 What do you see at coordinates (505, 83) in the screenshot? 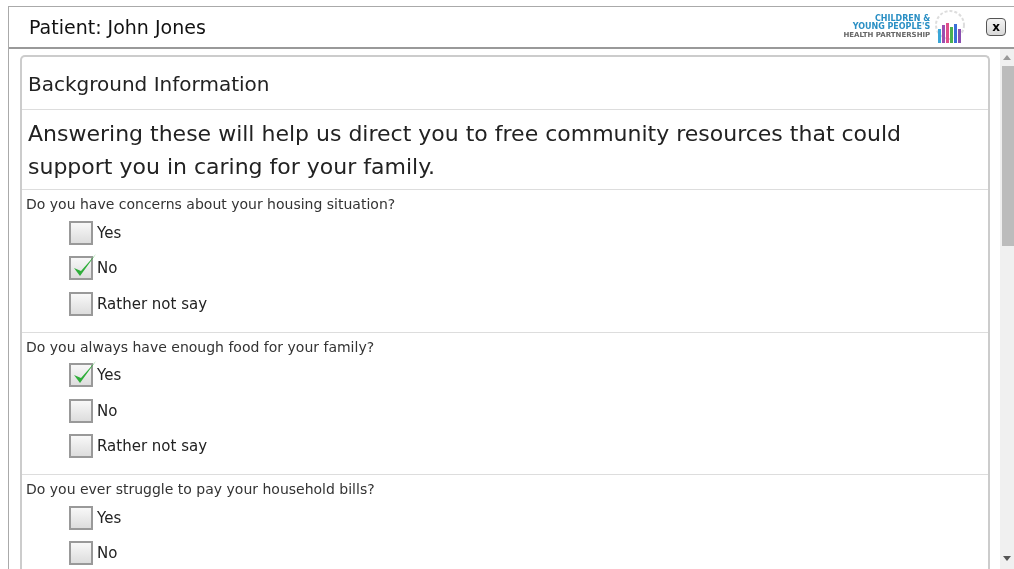
I see `card-title: Background Information` at bounding box center [505, 83].